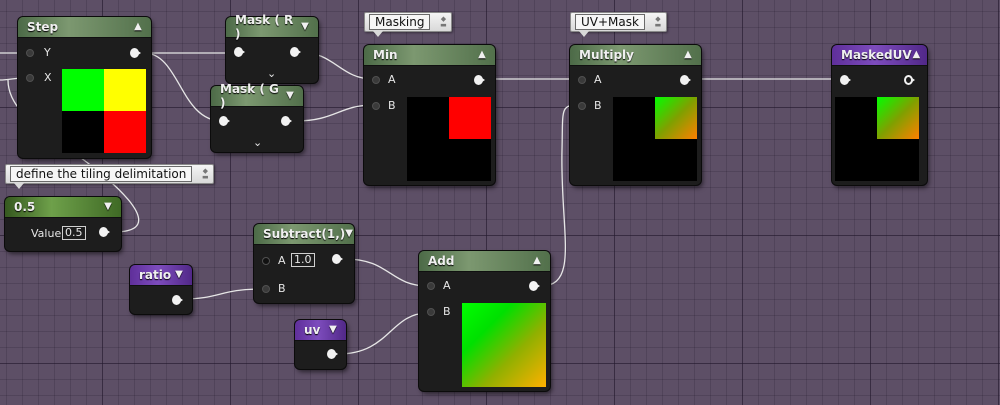 The image size is (1000, 405). Describe the element at coordinates (320, 344) in the screenshot. I see `uv-parameter-node: uv ▼` at that location.